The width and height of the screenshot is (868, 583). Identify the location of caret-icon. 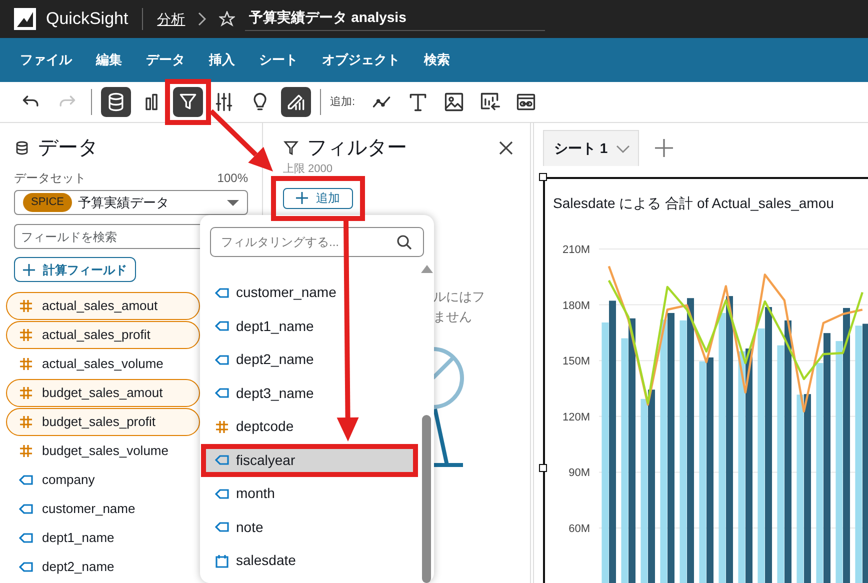
(233, 203).